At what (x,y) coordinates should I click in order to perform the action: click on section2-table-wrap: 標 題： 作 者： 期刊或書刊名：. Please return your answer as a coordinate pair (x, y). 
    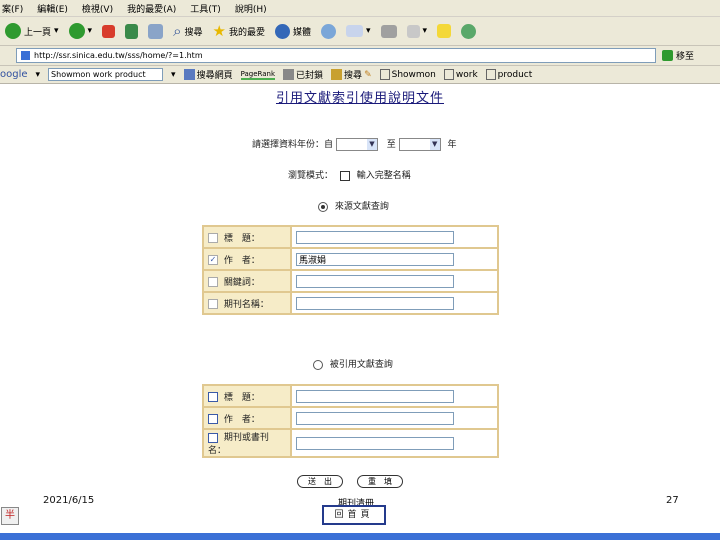
    Looking at the image, I should click on (350, 421).